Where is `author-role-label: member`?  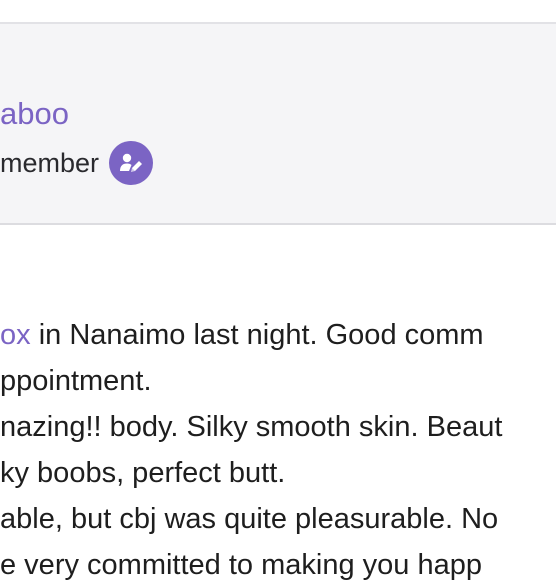
author-role-label: member is located at coordinates (50, 163).